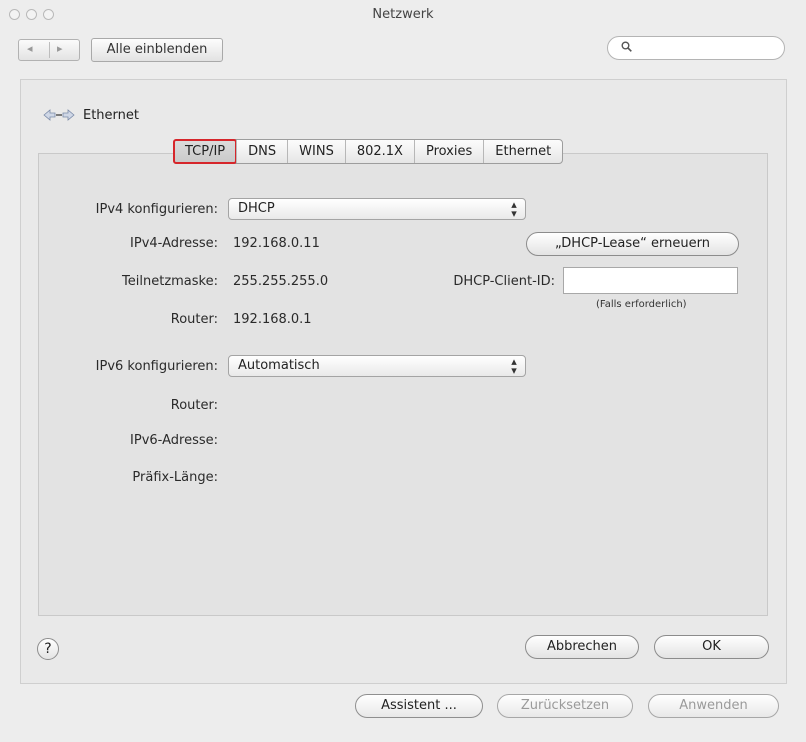 The height and width of the screenshot is (742, 806). Describe the element at coordinates (448, 151) in the screenshot. I see `tab-proxies: Proxies` at that location.